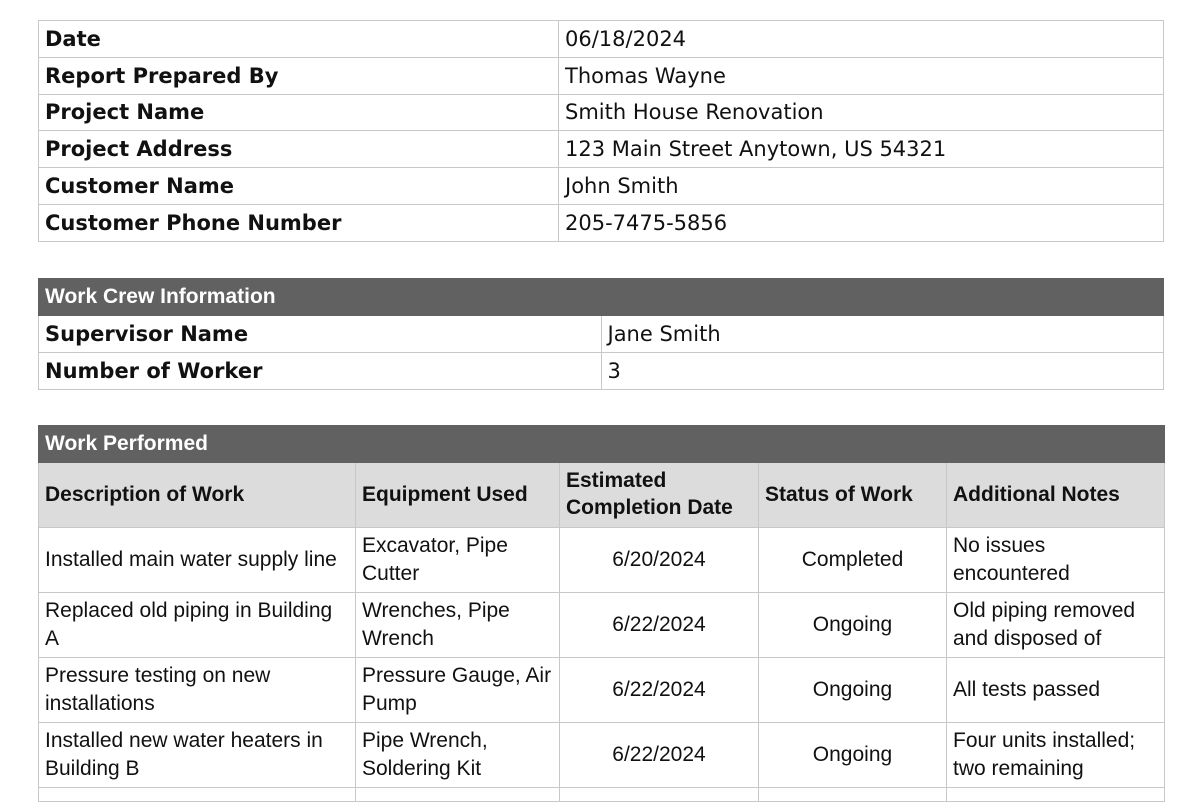  I want to click on info-label: Report Prepared By, so click(298, 75).